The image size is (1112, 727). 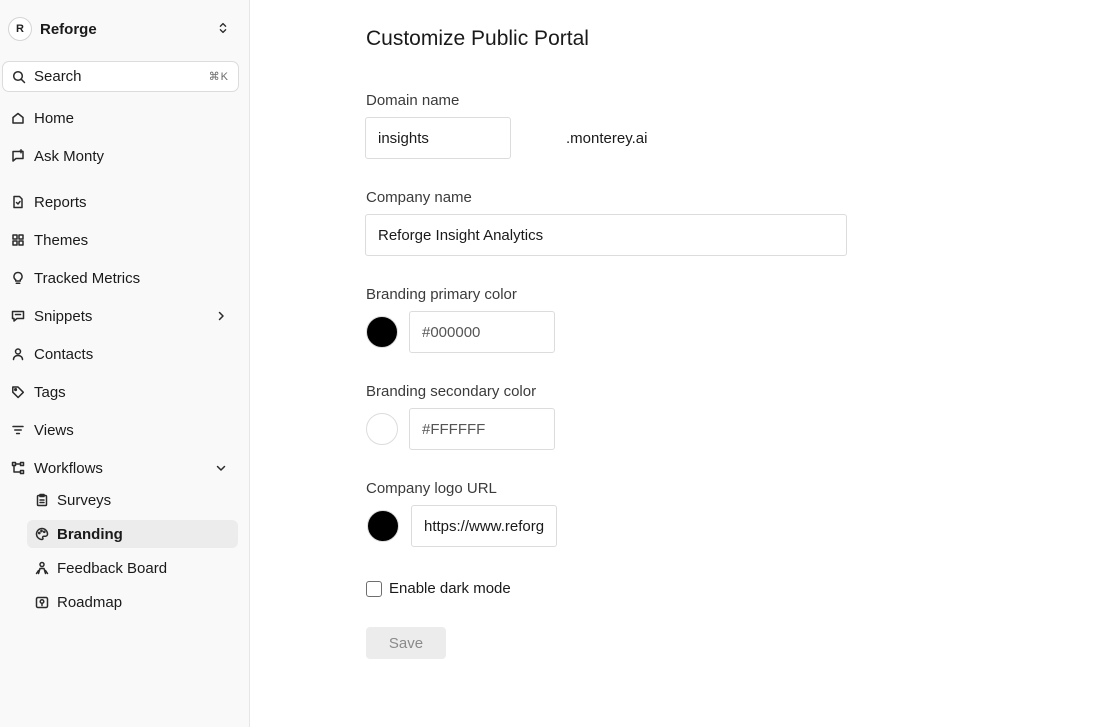 What do you see at coordinates (63, 316) in the screenshot?
I see `sidebar-item-label: Snippets` at bounding box center [63, 316].